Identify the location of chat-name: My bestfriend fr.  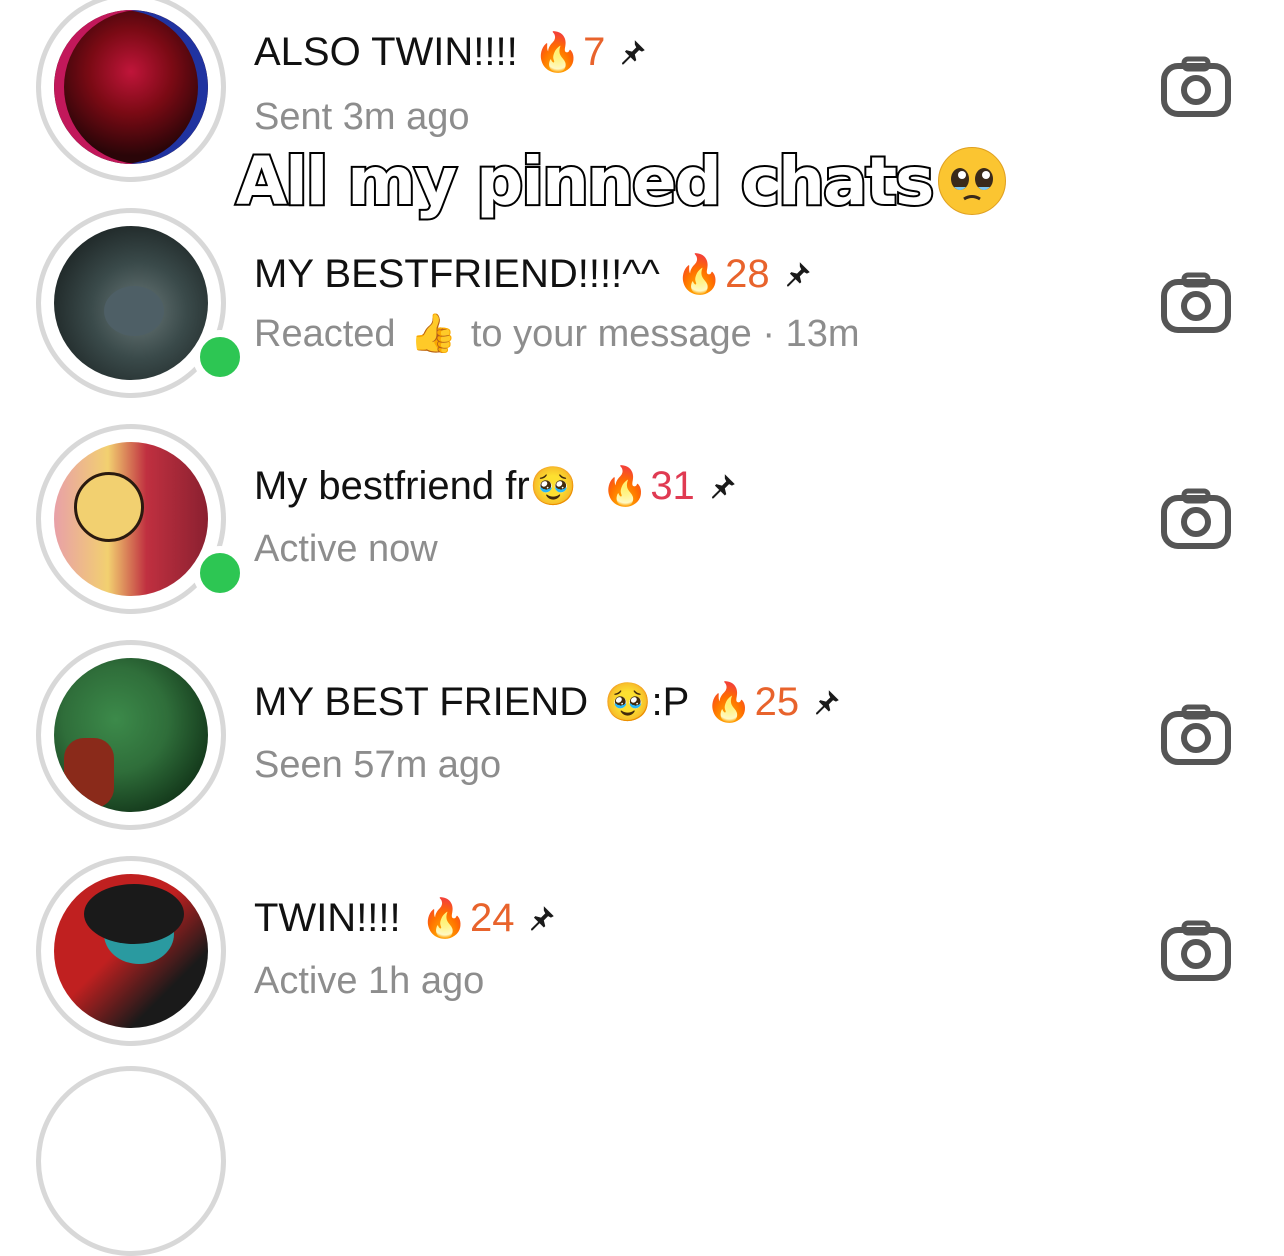
(392, 486).